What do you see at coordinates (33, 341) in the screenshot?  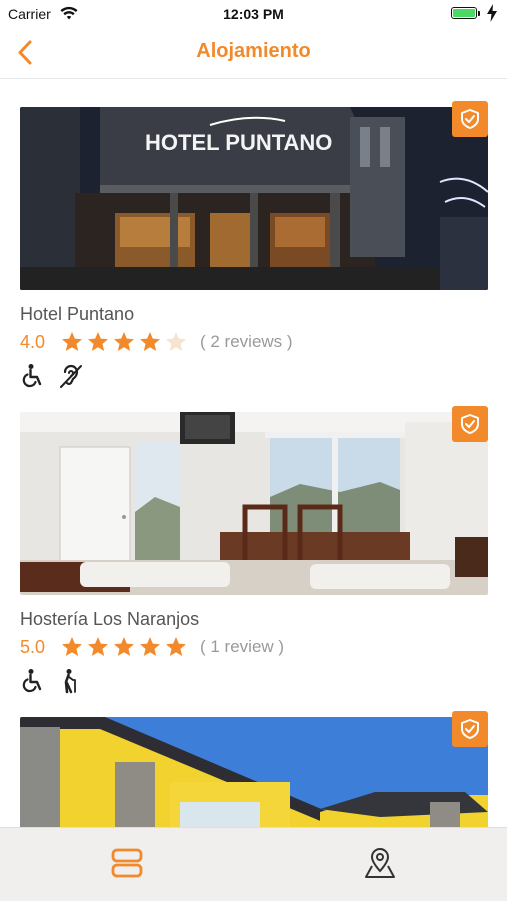 I see `rating-score: 4.0` at bounding box center [33, 341].